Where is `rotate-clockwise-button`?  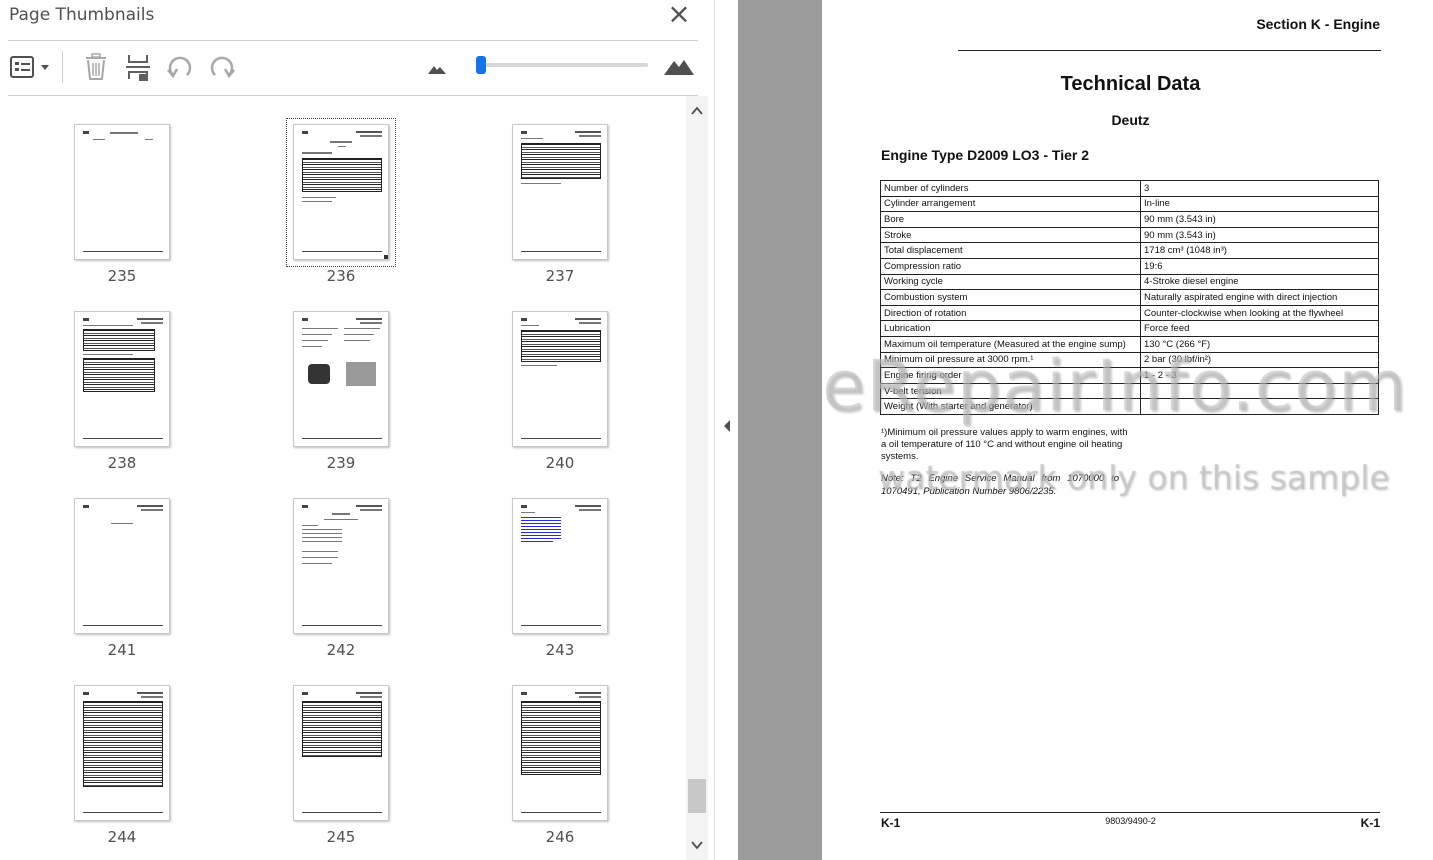 rotate-clockwise-button is located at coordinates (222, 67).